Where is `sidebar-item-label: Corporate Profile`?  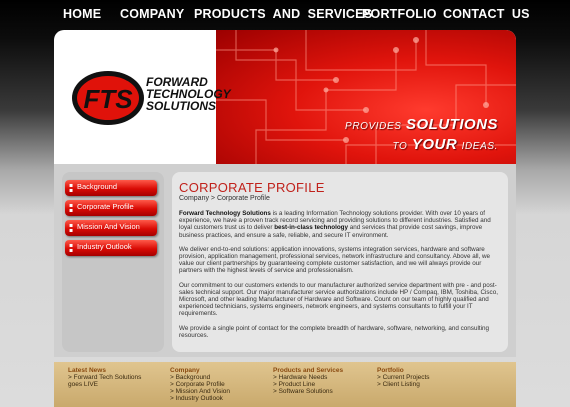
sidebar-item-label: Corporate Profile is located at coordinates (105, 206).